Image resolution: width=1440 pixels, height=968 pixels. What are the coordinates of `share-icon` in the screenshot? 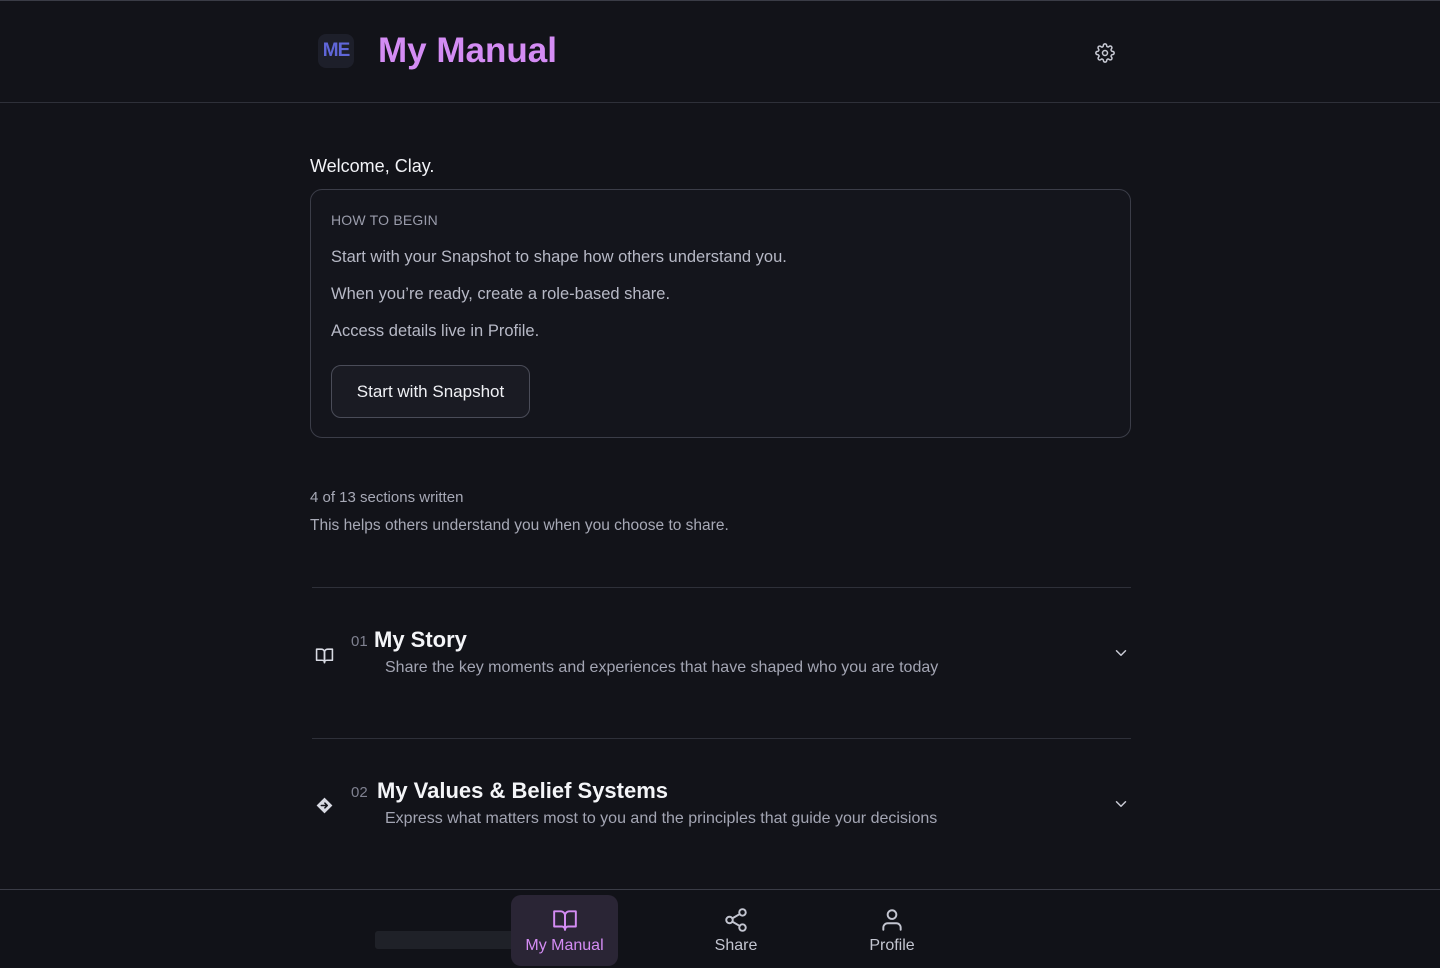 It's located at (736, 919).